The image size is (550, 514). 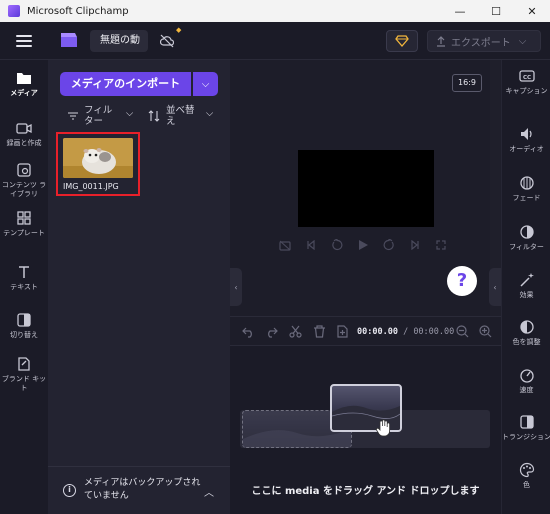 I want to click on close-button: ✕, so click(x=532, y=11).